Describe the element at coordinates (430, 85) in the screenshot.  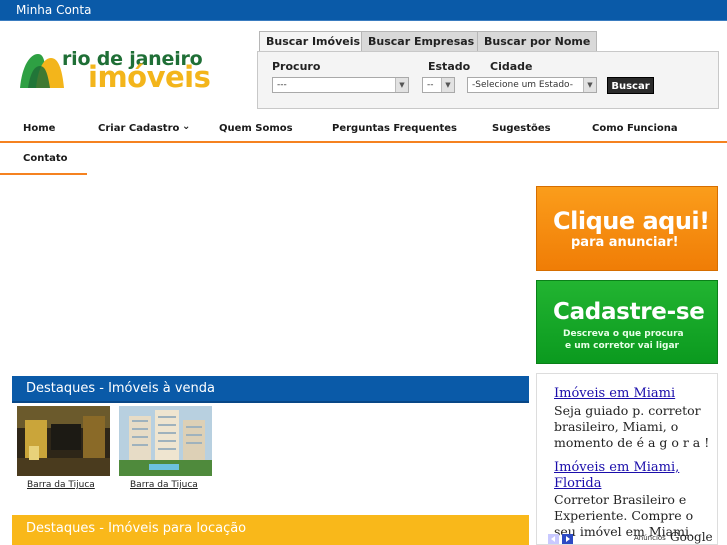
I see `estado-select-value: --` at that location.